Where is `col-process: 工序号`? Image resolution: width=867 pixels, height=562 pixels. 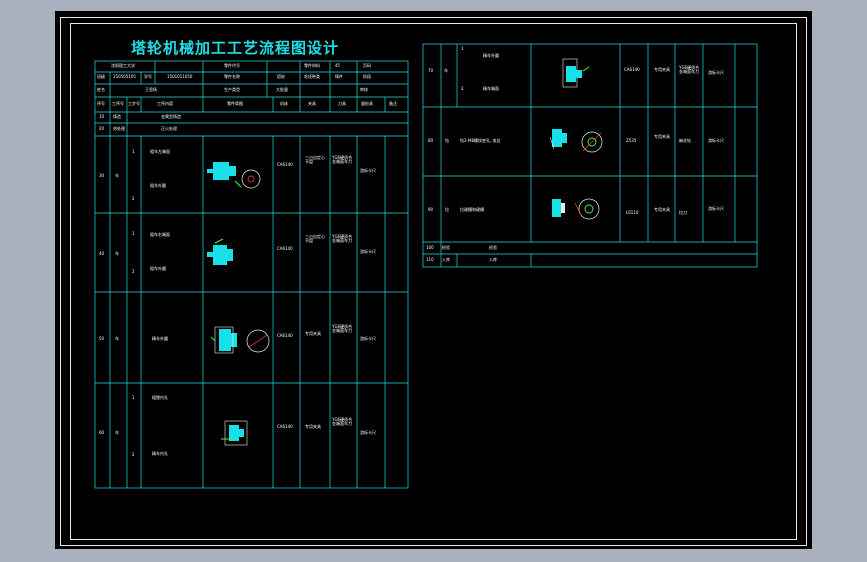 col-process: 工序号 is located at coordinates (118, 103).